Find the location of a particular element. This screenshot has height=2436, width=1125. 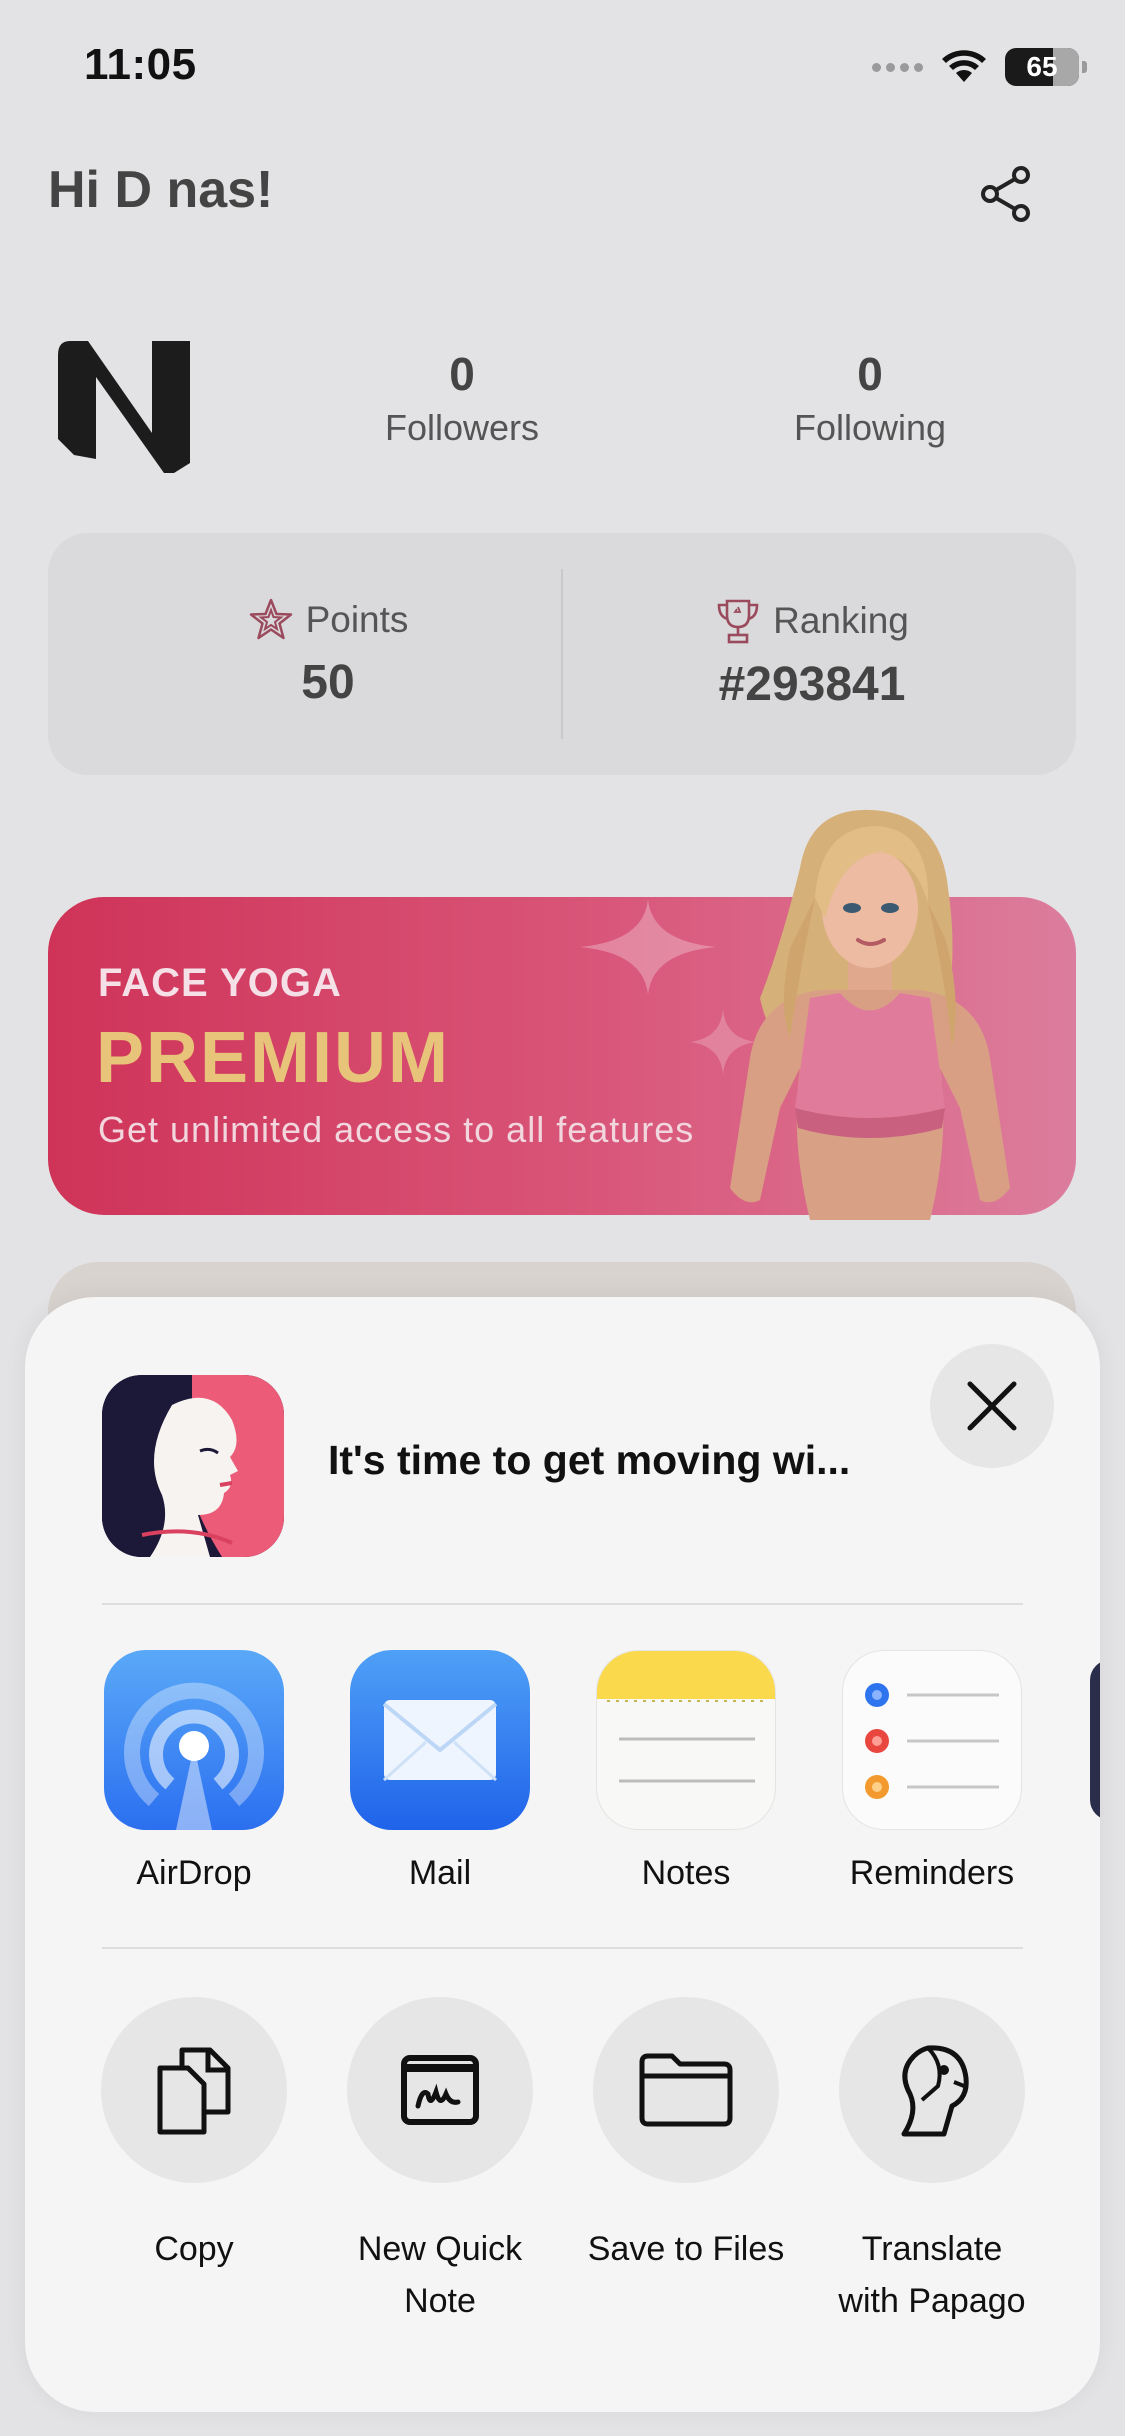

points-ranking-card: Points 50 Ranking #293841 is located at coordinates (562, 654).